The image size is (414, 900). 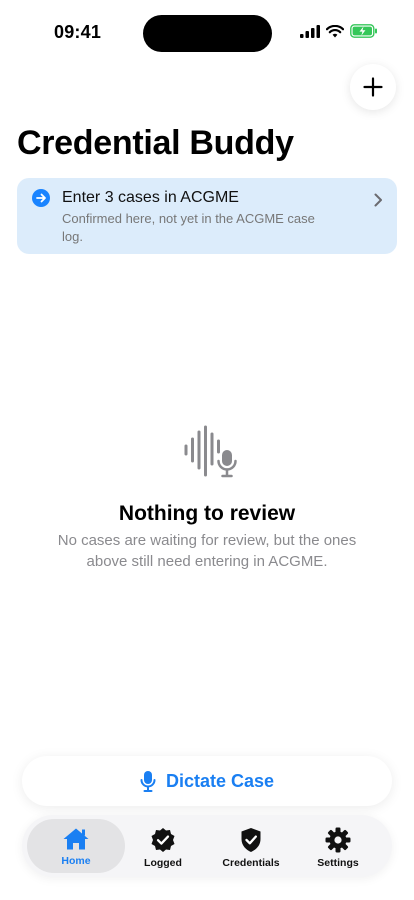 What do you see at coordinates (41, 198) in the screenshot?
I see `arrow-right-circle-icon` at bounding box center [41, 198].